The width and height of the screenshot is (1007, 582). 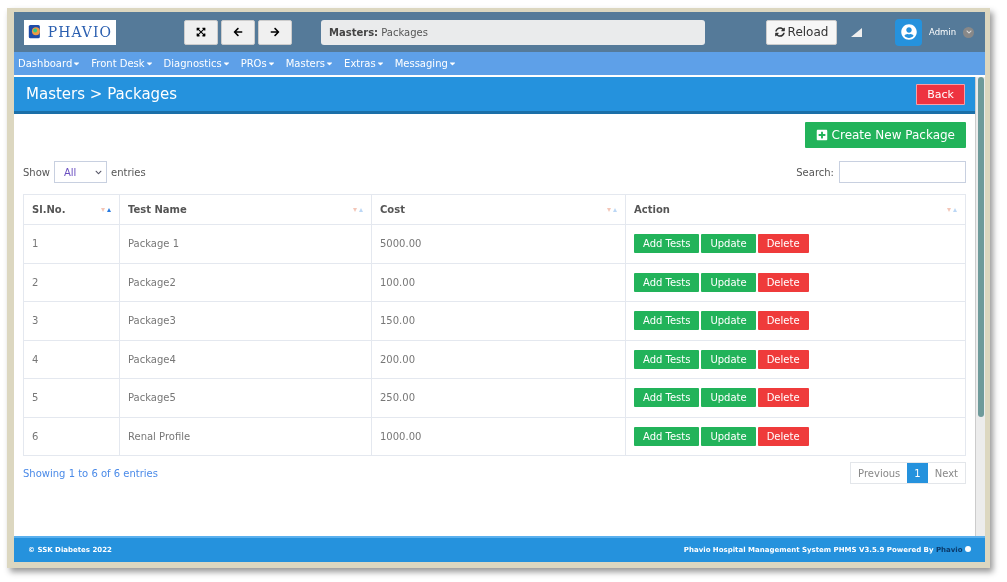 What do you see at coordinates (498, 209) in the screenshot?
I see `column-header: Cost` at bounding box center [498, 209].